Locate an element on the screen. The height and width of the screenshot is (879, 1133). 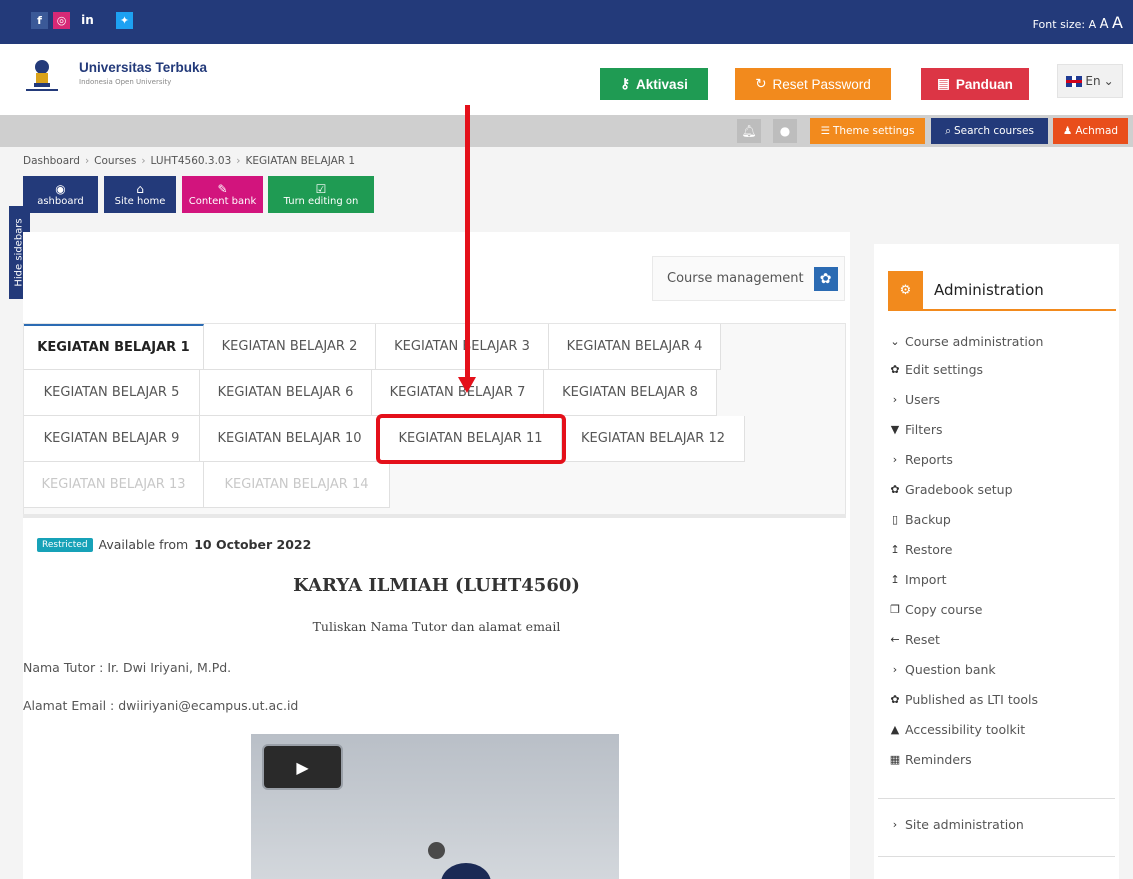
tab-kegiatan-3: KEGIATAN BELAJAR 3 is located at coordinates (462, 347).